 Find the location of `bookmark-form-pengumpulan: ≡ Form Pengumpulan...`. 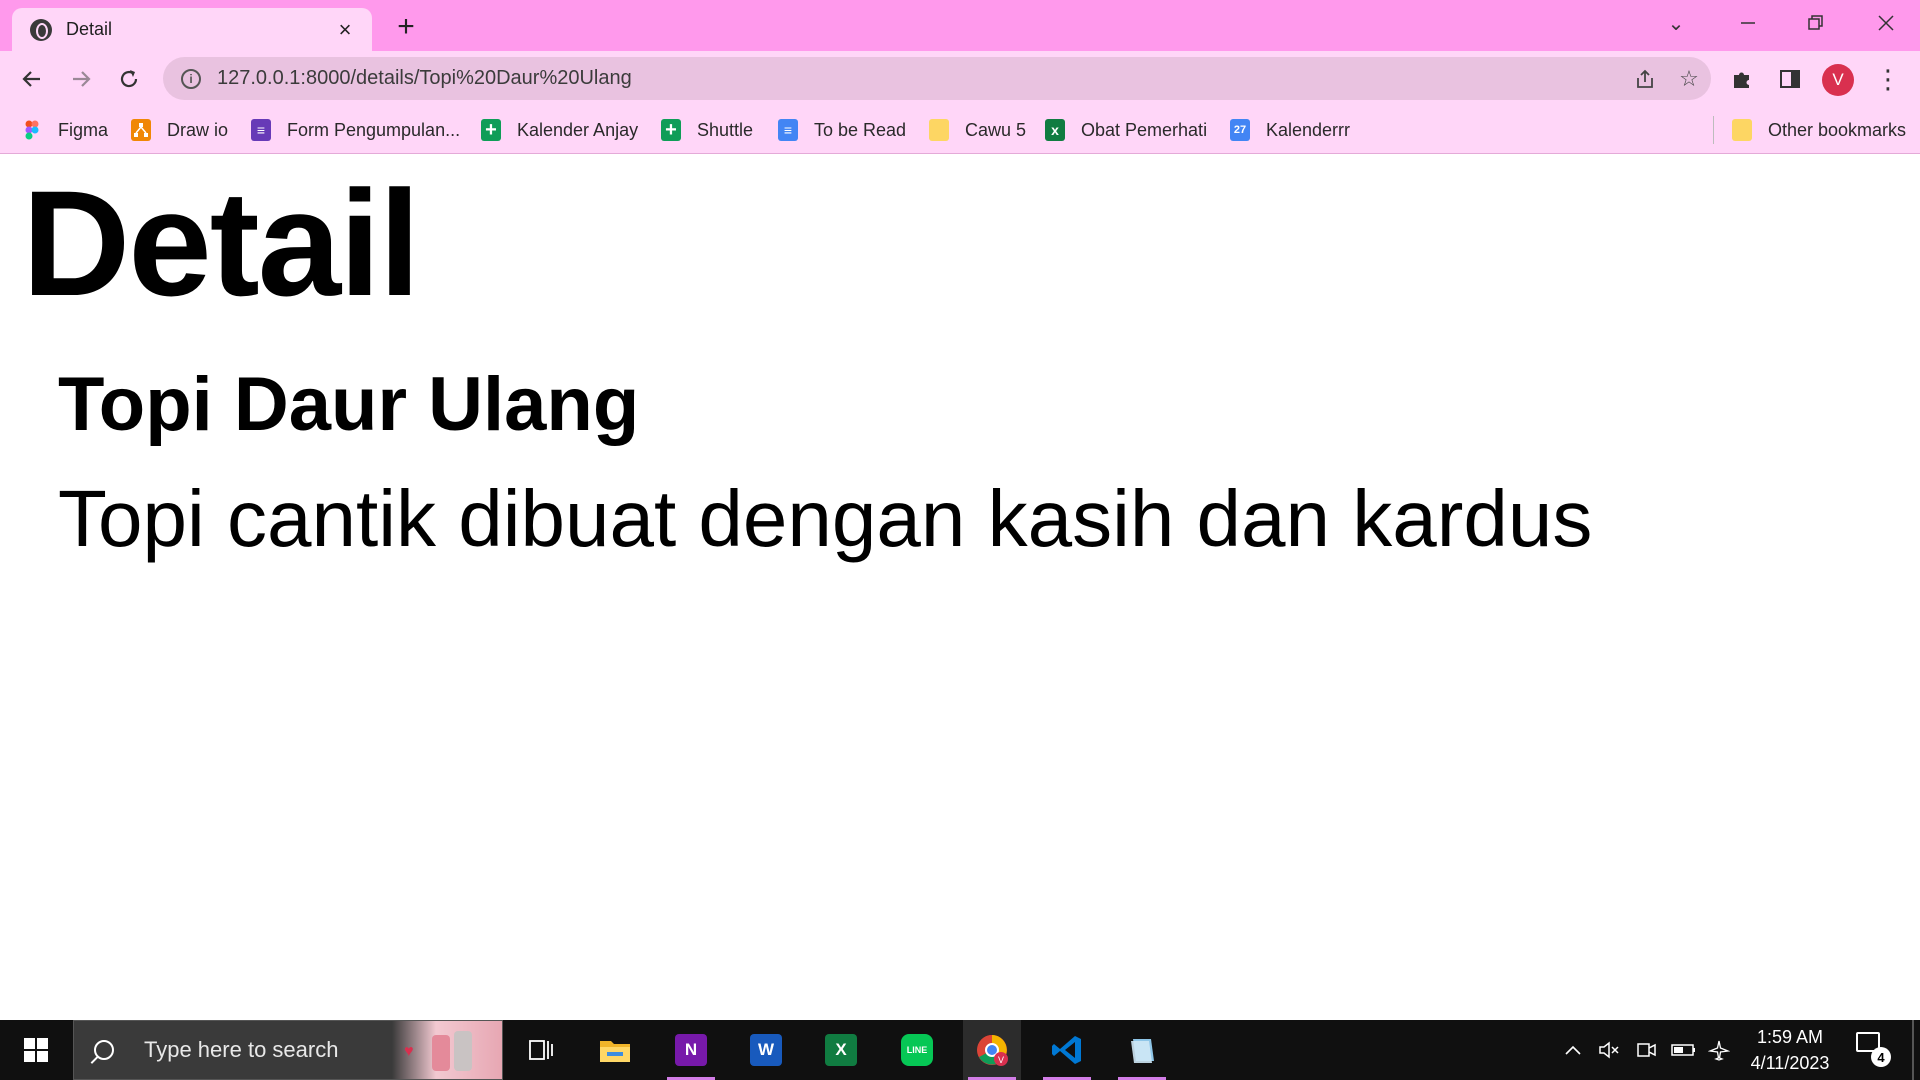

bookmark-form-pengumpulan: ≡ Form Pengumpulan... is located at coordinates (355, 130).